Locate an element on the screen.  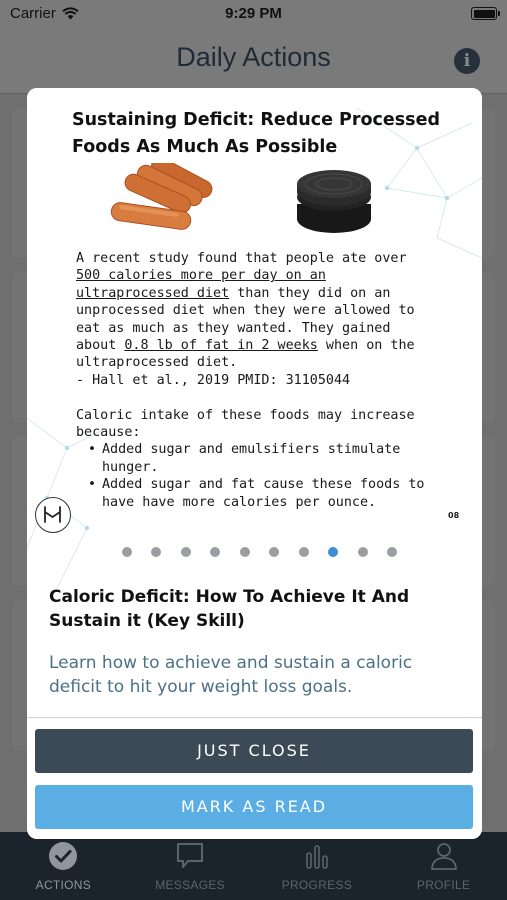
status-bar: Carrier 9:29 PM is located at coordinates (253, 14).